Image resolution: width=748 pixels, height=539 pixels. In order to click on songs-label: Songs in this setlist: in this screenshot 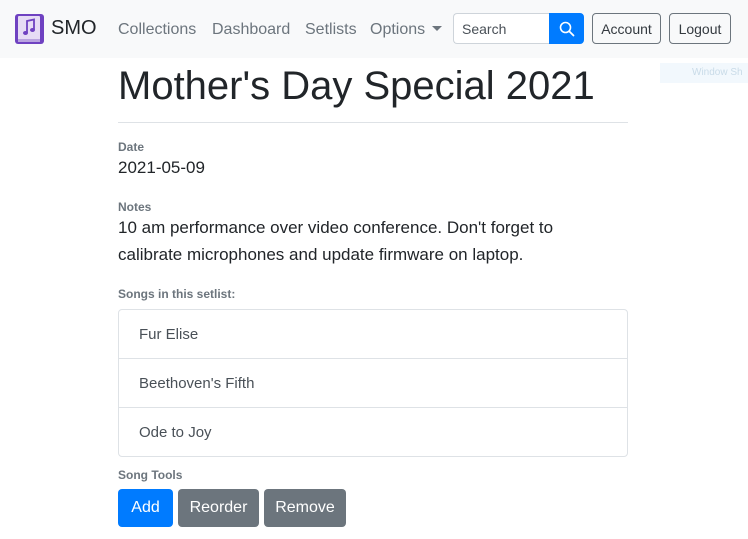, I will do `click(177, 294)`.